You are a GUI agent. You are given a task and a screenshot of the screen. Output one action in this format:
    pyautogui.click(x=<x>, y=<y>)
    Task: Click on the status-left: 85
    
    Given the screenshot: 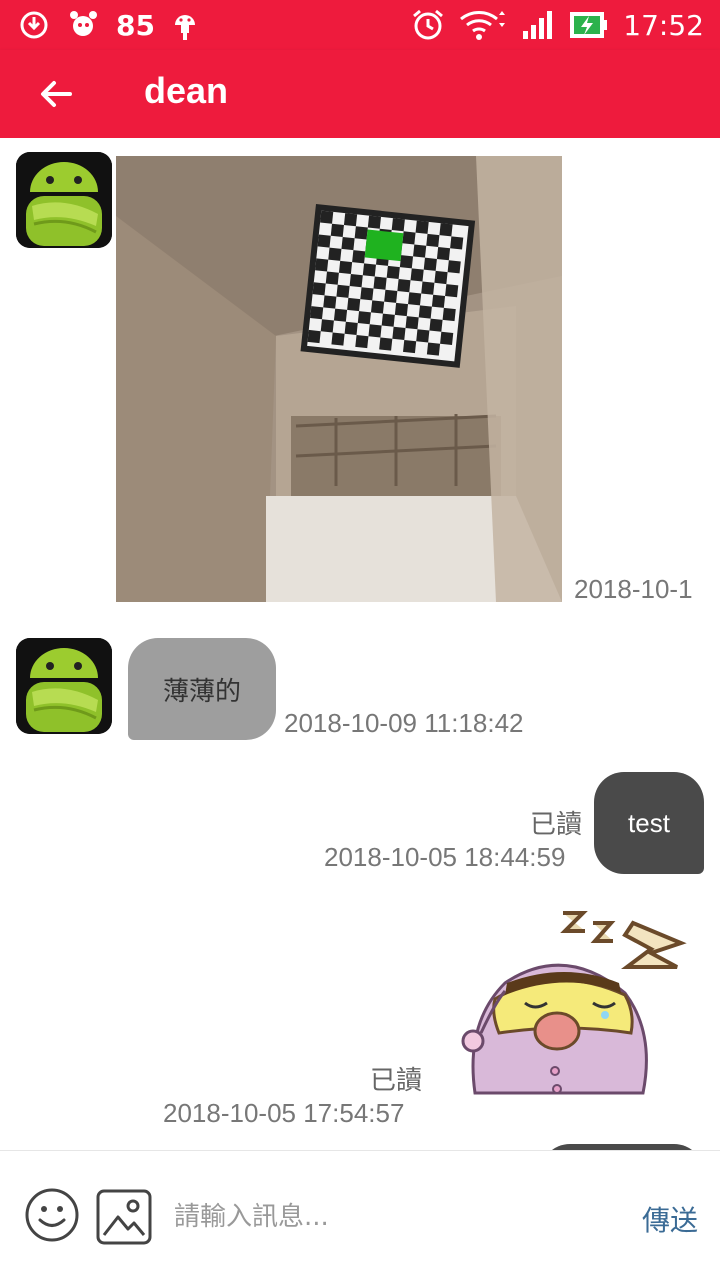 What is the action you would take?
    pyautogui.click(x=108, y=25)
    